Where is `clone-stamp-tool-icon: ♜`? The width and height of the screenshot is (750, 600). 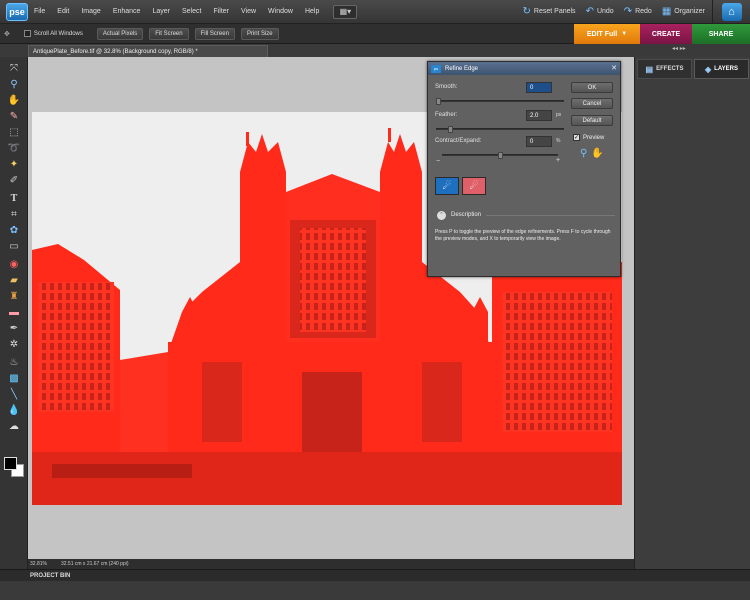
clone-stamp-tool-icon: ♜ is located at coordinates (14, 296).